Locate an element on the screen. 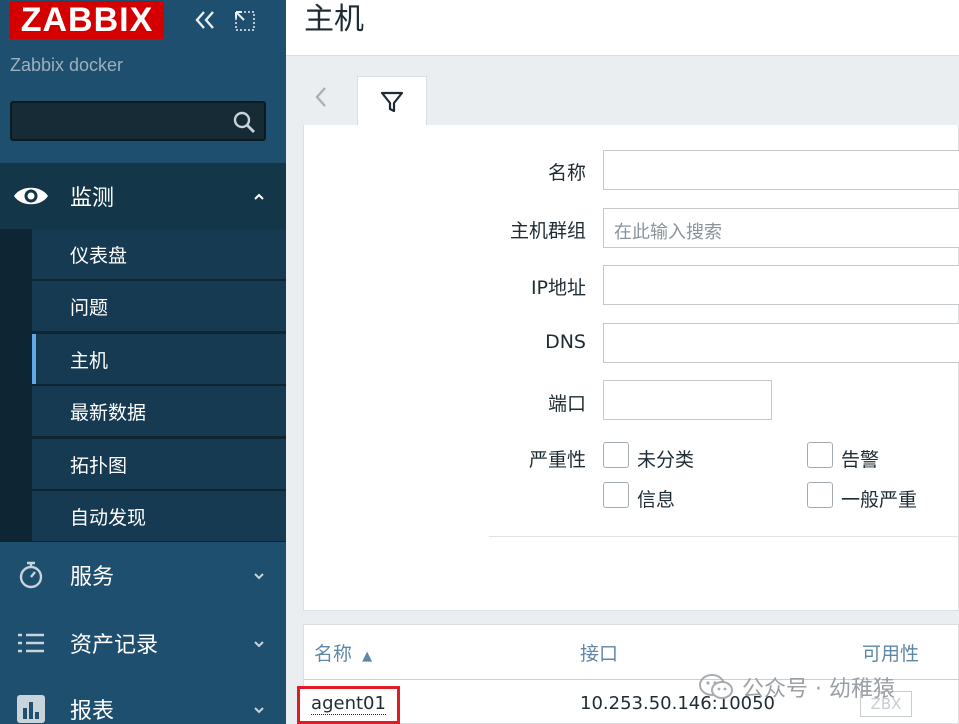  filter-name-label: 名称 is located at coordinates (566, 173).